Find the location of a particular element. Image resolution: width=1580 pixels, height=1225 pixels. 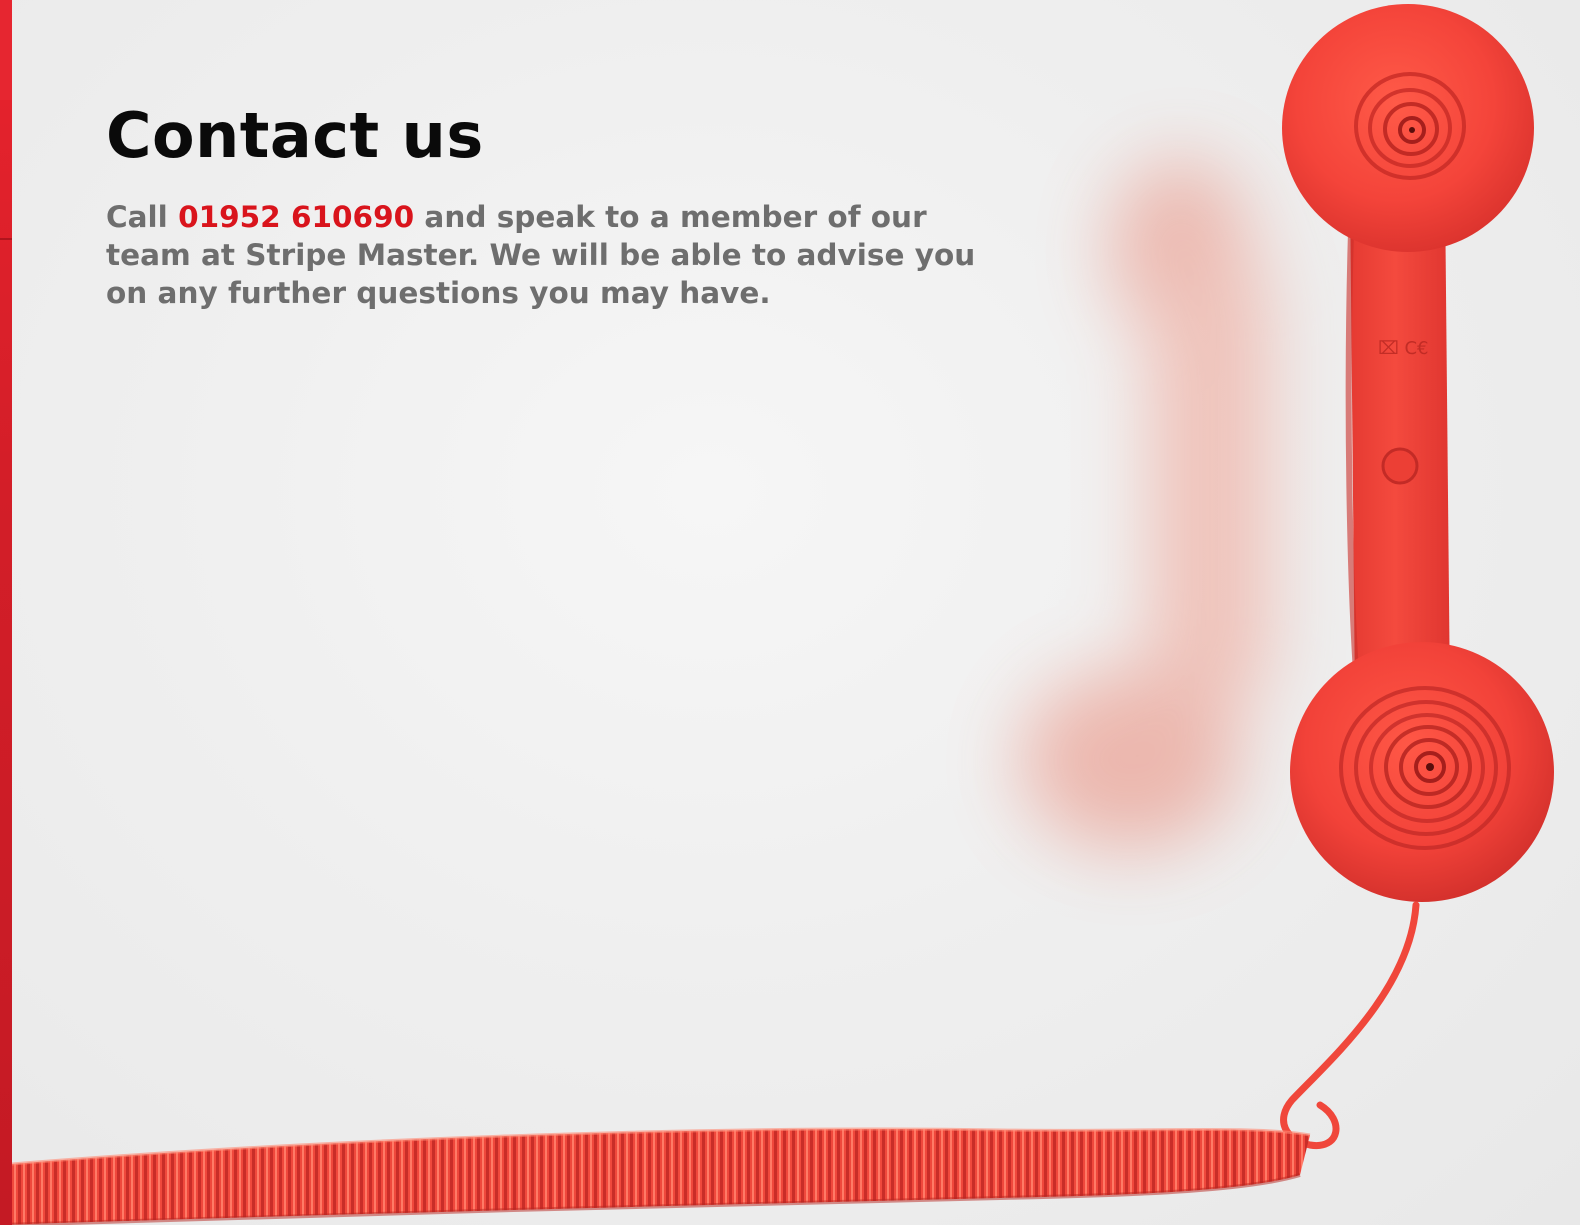

page-title: Contact us is located at coordinates (295, 135).